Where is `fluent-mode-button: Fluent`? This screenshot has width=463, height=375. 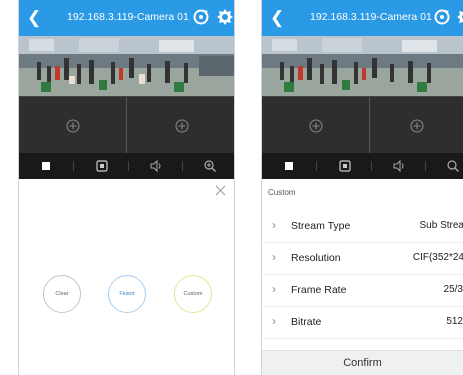
fluent-mode-button: Fluent is located at coordinates (127, 294).